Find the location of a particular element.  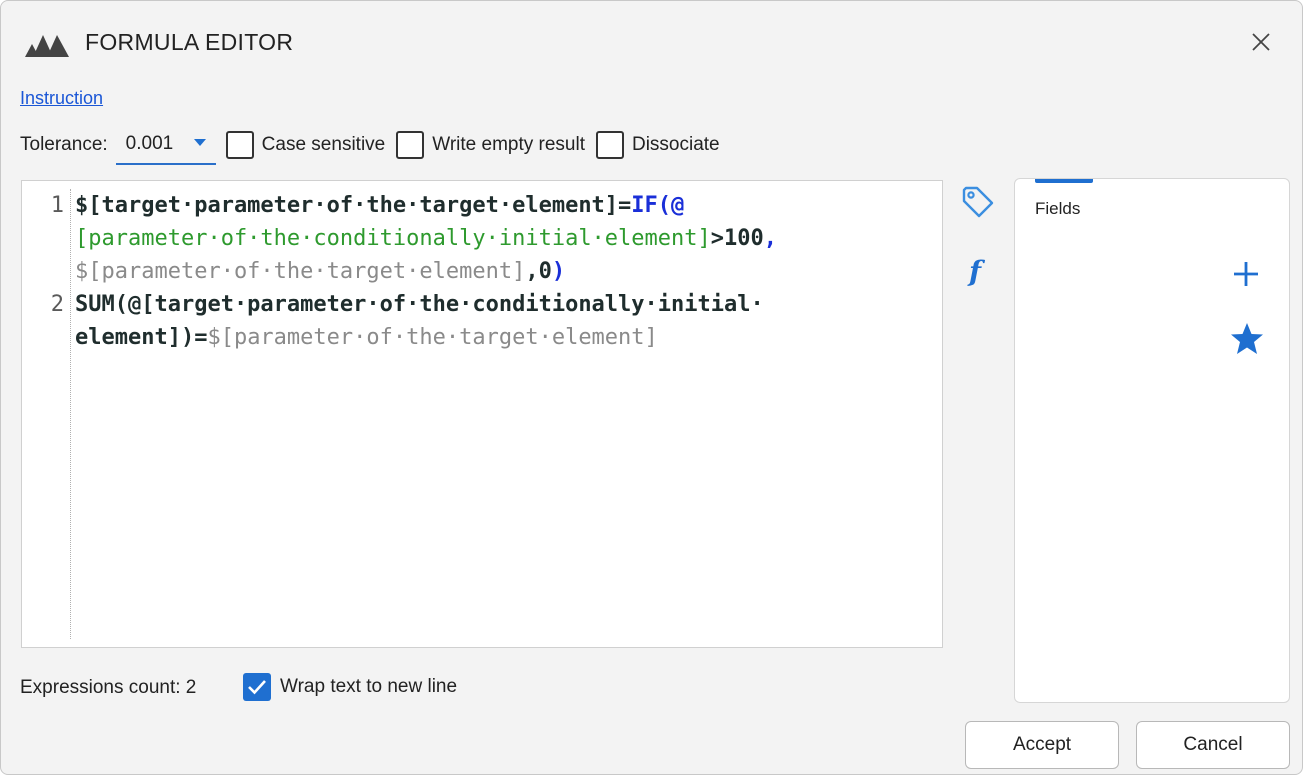

checkbox-checked is located at coordinates (257, 687).